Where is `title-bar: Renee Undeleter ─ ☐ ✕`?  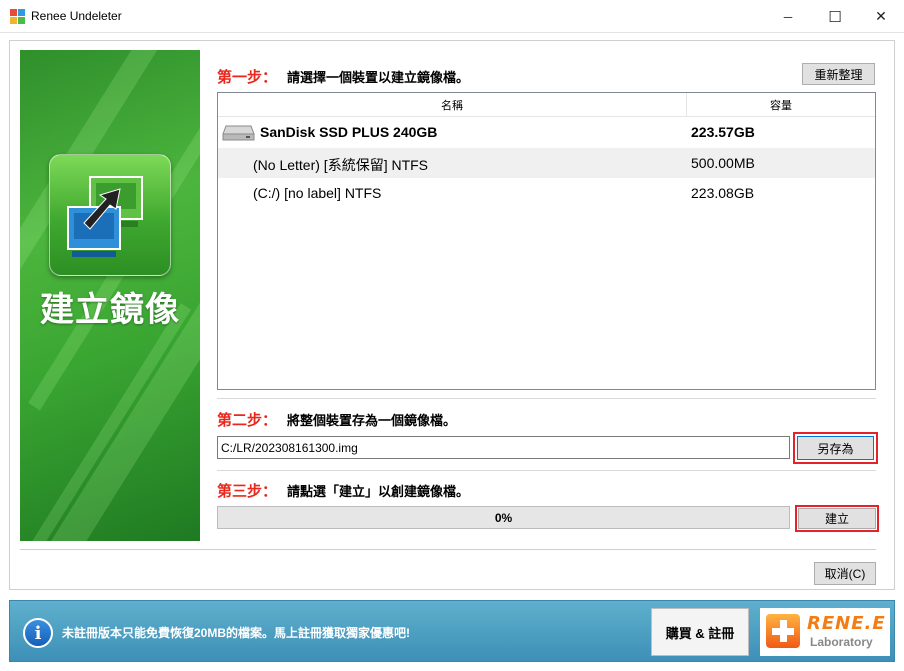 title-bar: Renee Undeleter ─ ☐ ✕ is located at coordinates (452, 16).